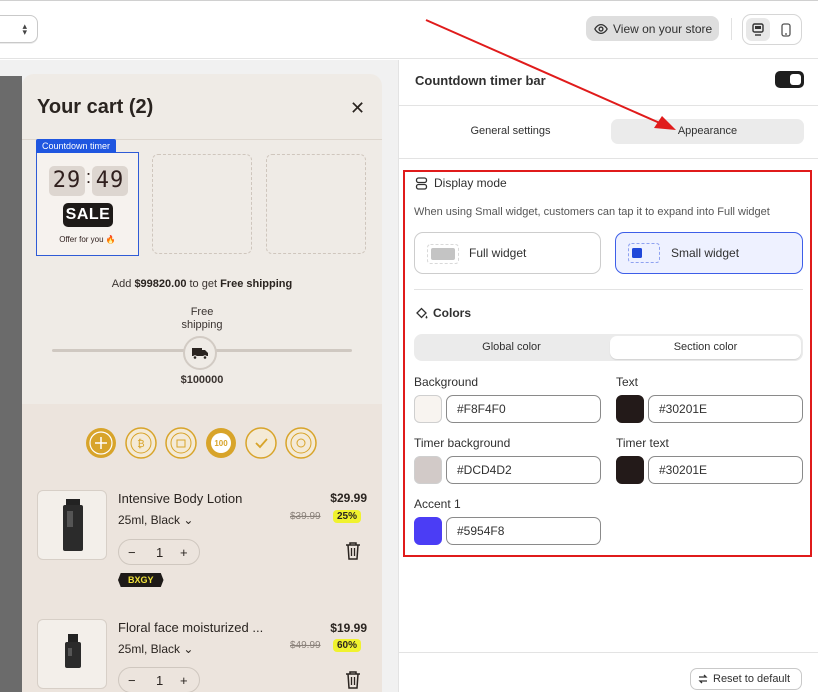  Describe the element at coordinates (523, 470) in the screenshot. I see `timer-background-color-input: #DCD4D2` at that location.